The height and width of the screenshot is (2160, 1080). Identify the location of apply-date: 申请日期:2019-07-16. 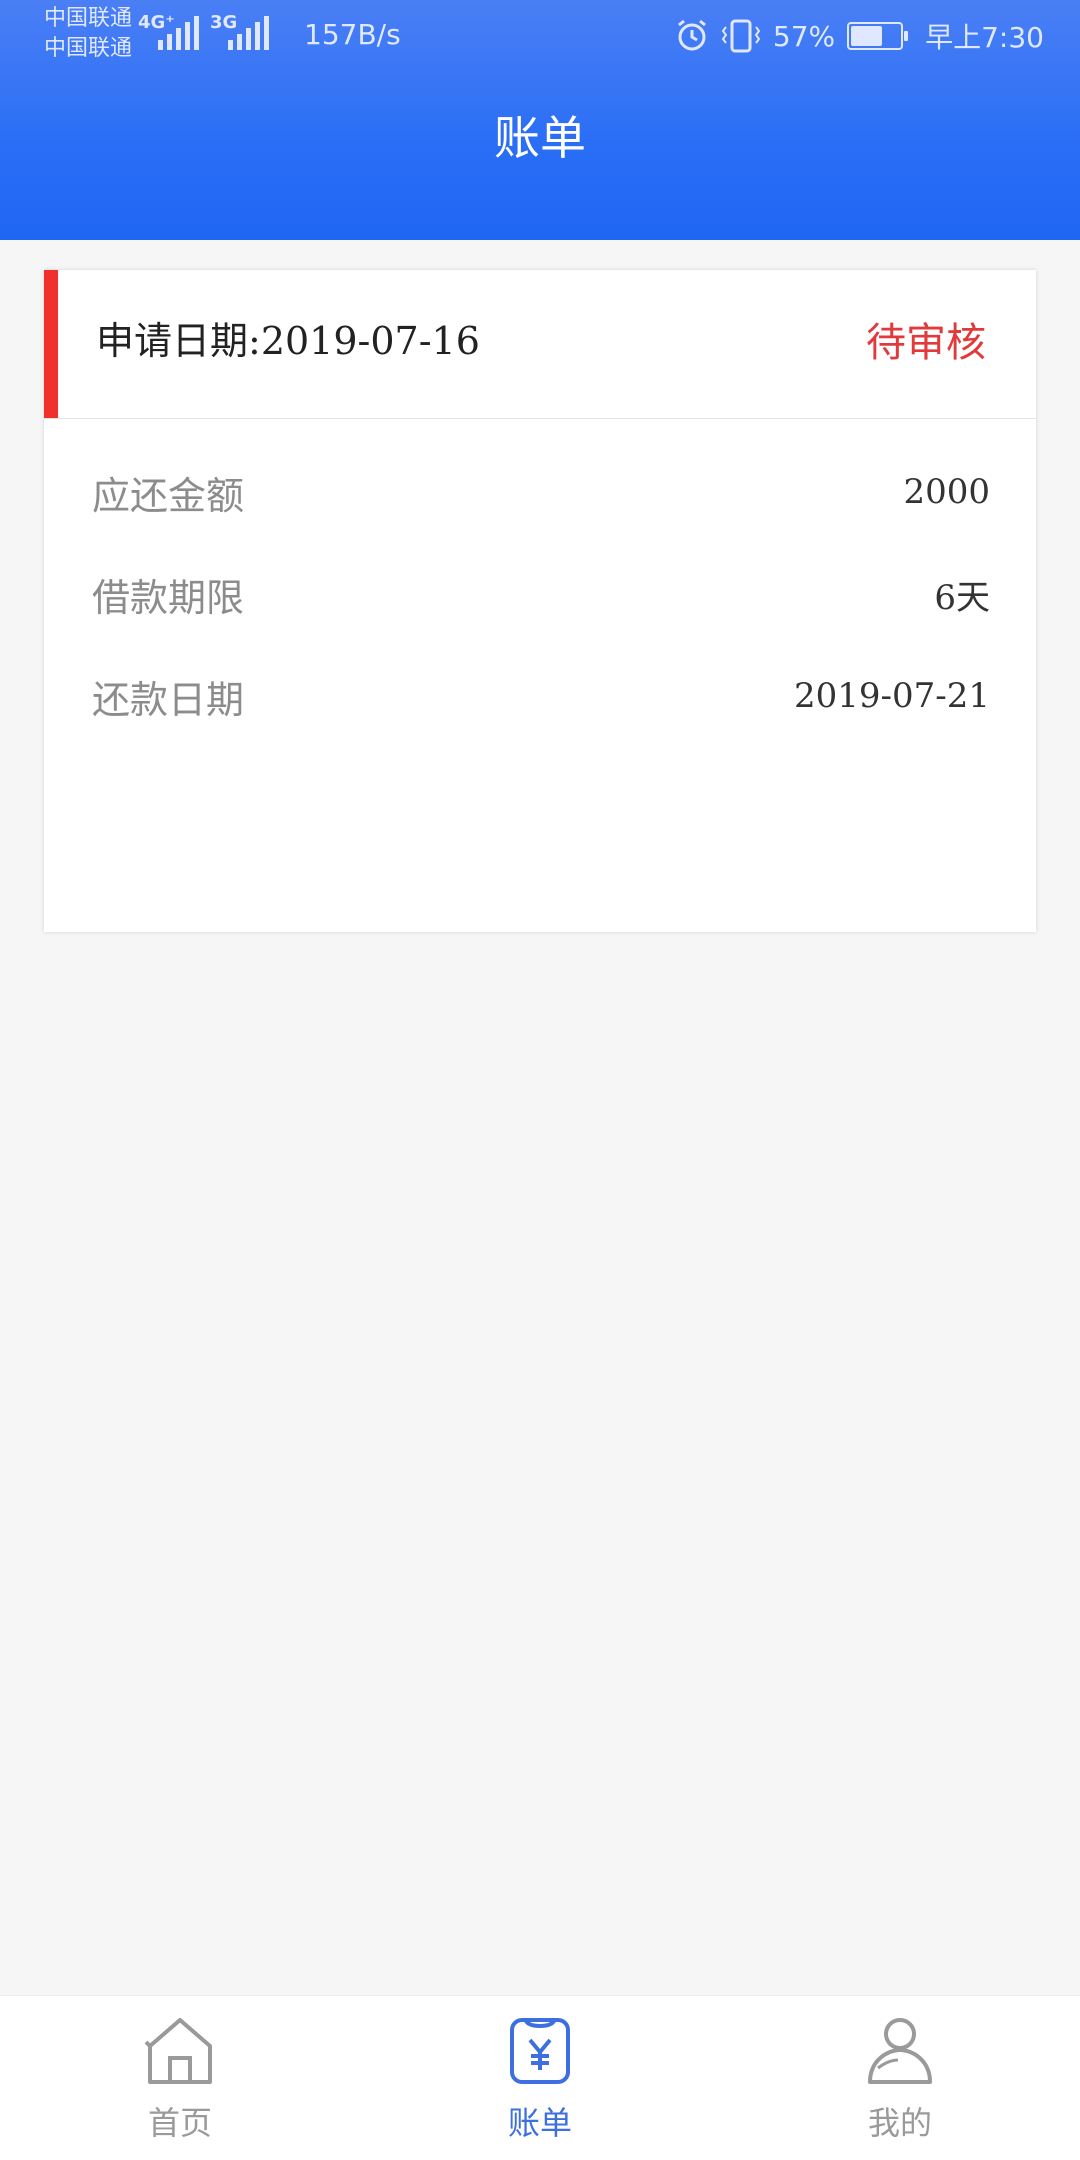
(288, 337).